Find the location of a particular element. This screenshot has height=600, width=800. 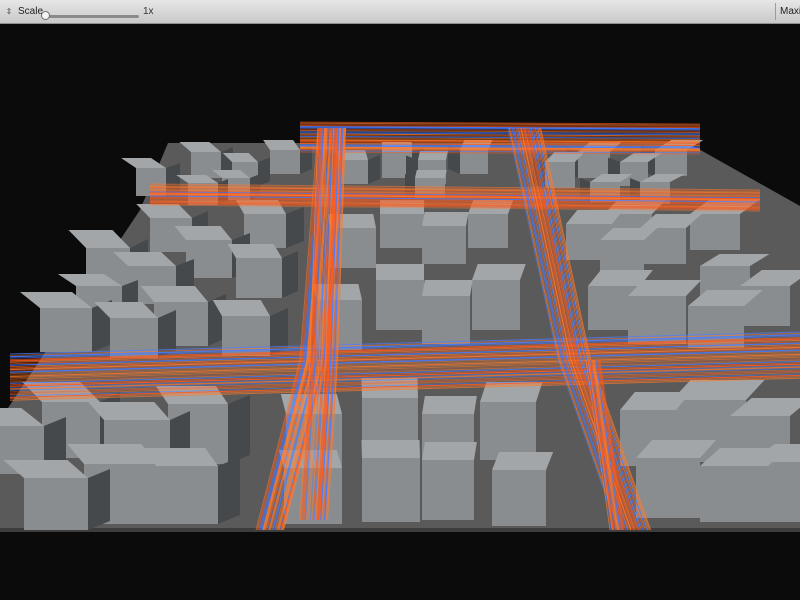

maximize-on-play-button: Maximize on Play is located at coordinates (787, 11).